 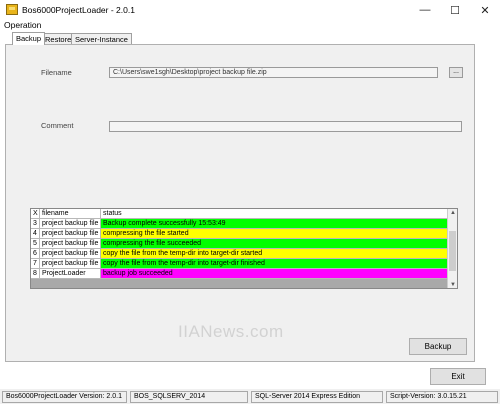 I want to click on row-status: compressing the file started, so click(x=275, y=234).